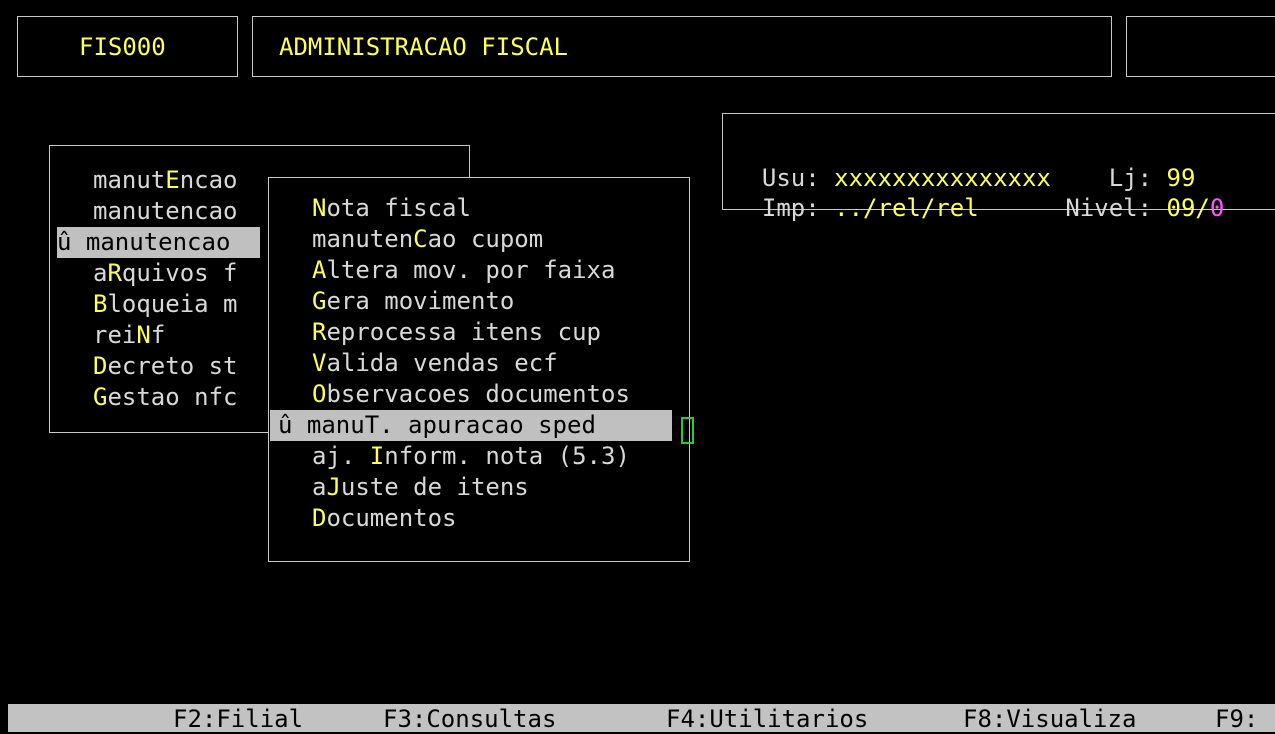 The height and width of the screenshot is (734, 1275). I want to click on menu-item-text: nform. nota (5.3), so click(507, 456).